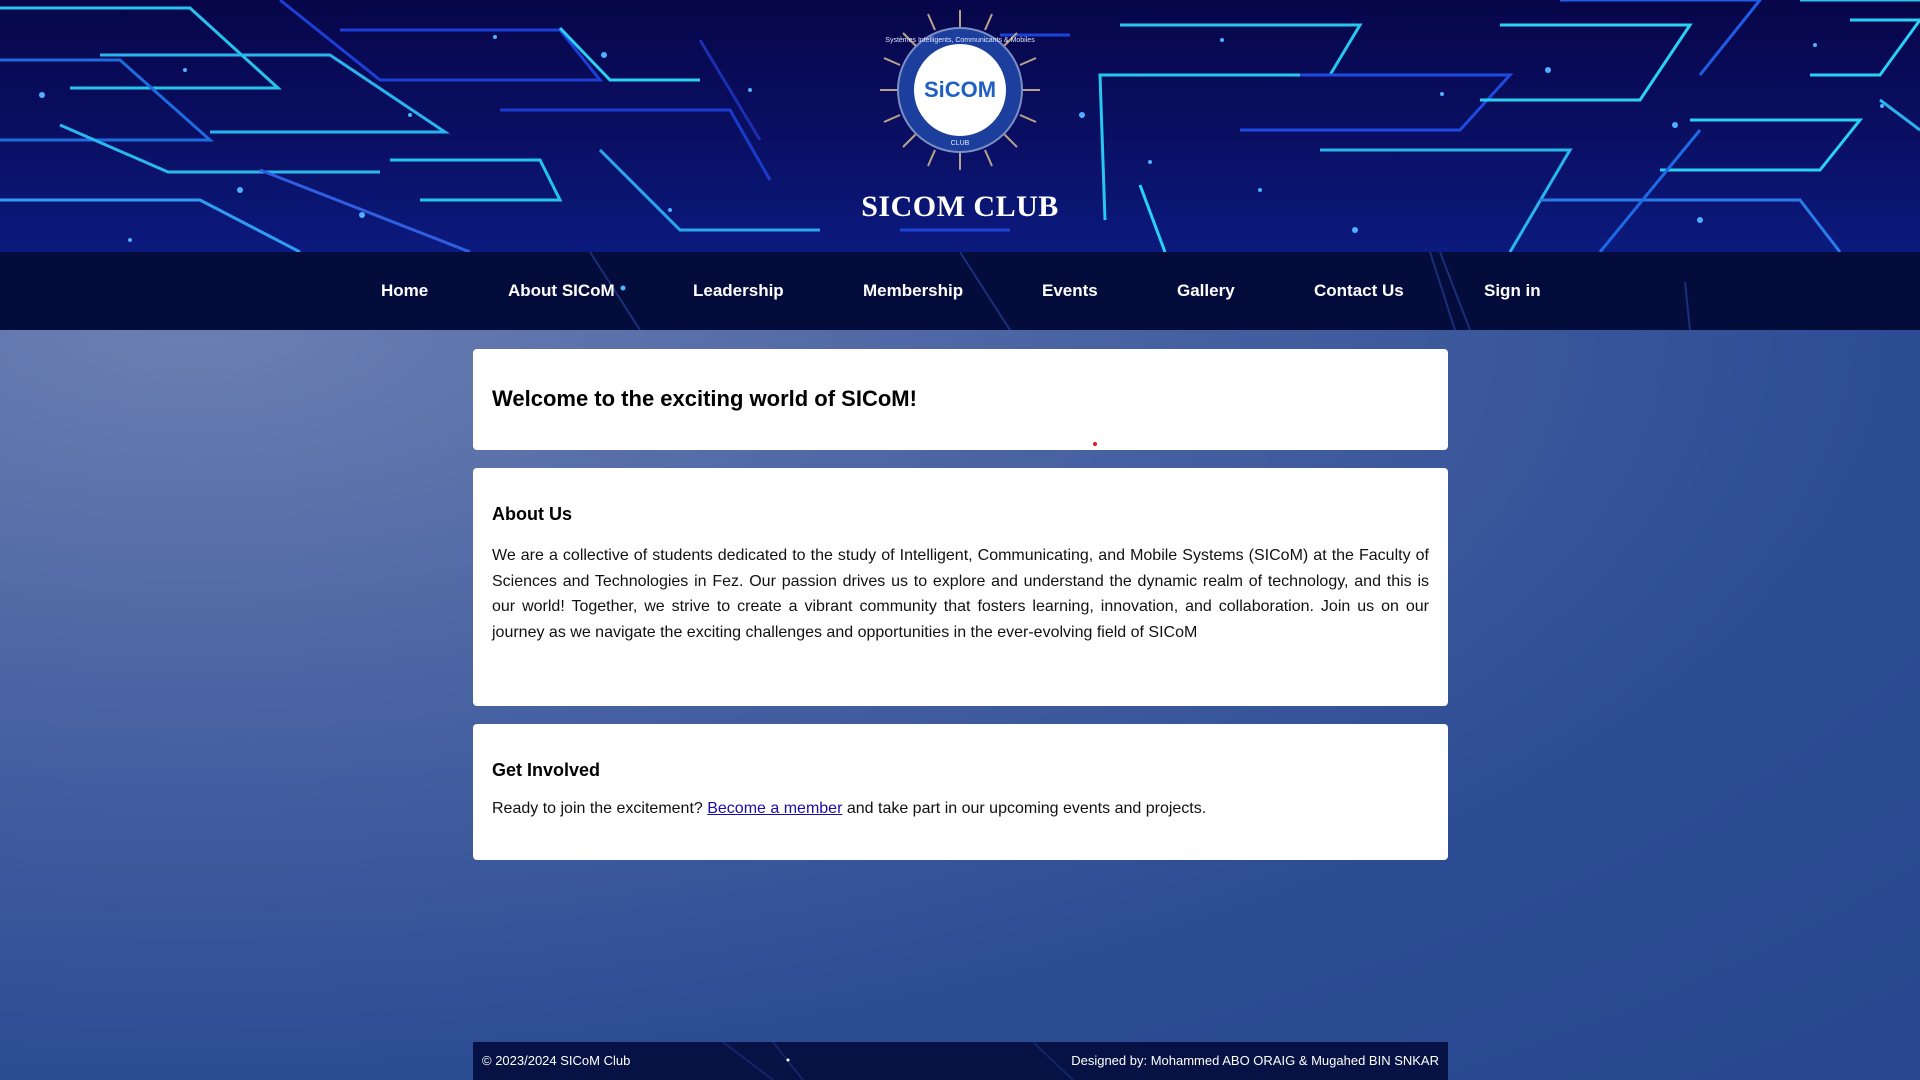 Image resolution: width=1920 pixels, height=1080 pixels. Describe the element at coordinates (1359, 291) in the screenshot. I see `nav-item-contact: Contact Us` at that location.